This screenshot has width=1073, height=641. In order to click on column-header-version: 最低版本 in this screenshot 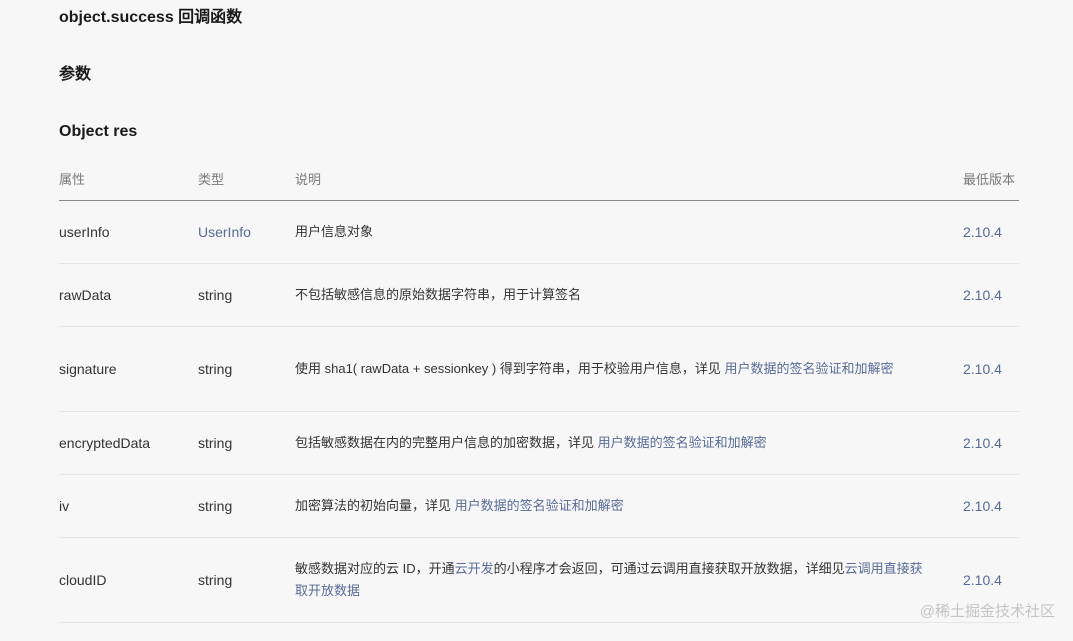, I will do `click(991, 178)`.